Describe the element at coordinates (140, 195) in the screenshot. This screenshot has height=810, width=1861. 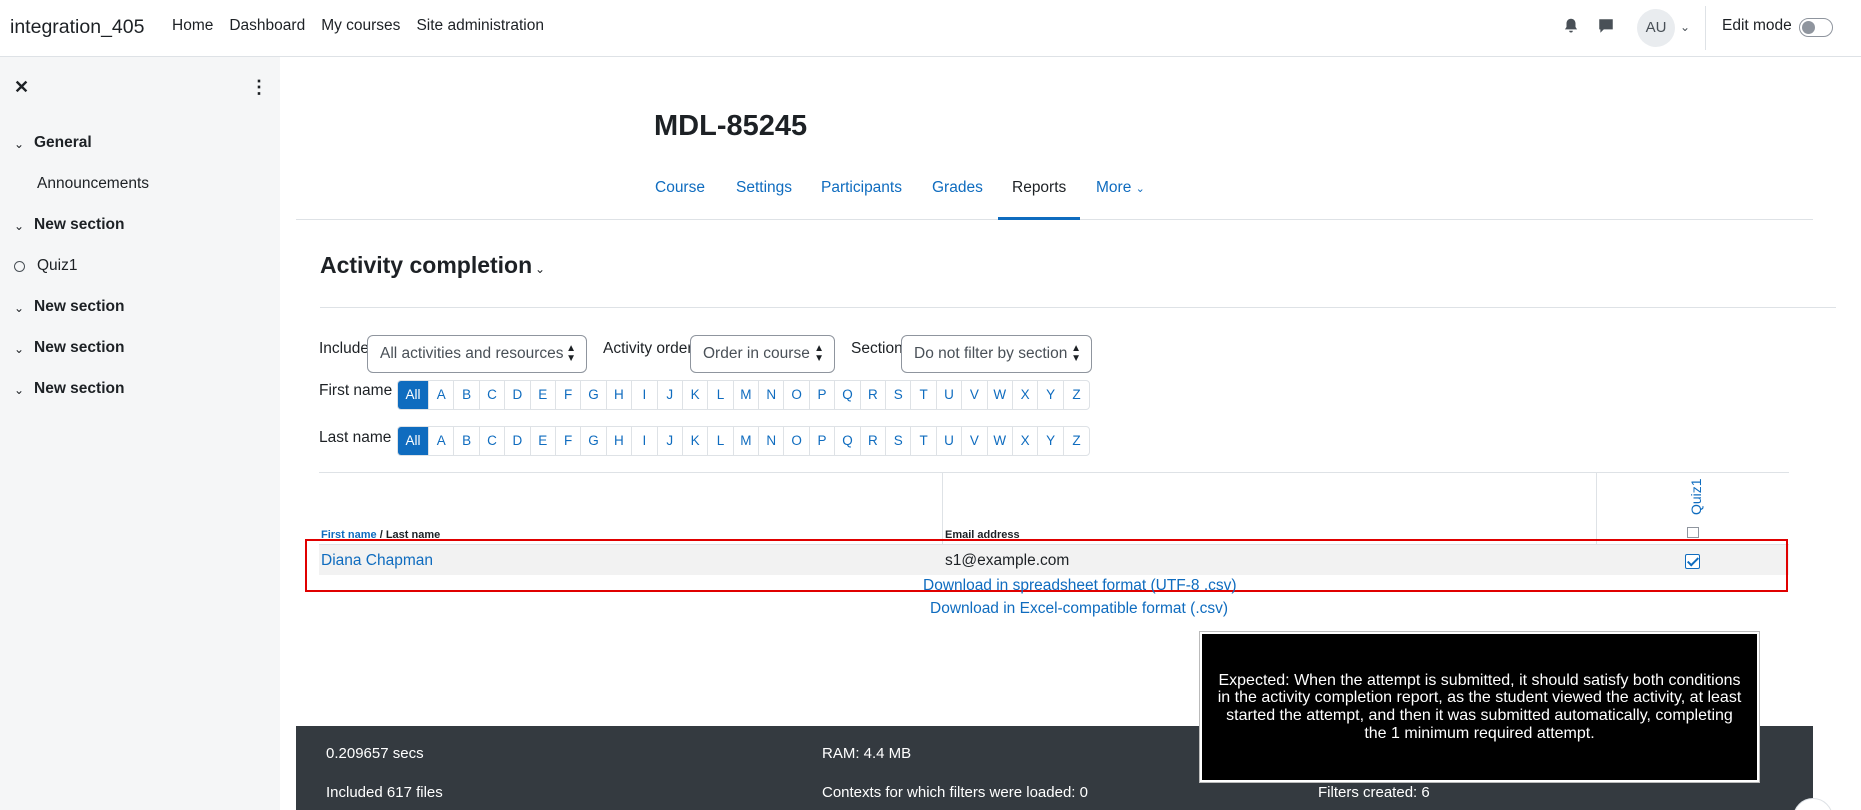
I see `course-index-item: Announcements` at that location.